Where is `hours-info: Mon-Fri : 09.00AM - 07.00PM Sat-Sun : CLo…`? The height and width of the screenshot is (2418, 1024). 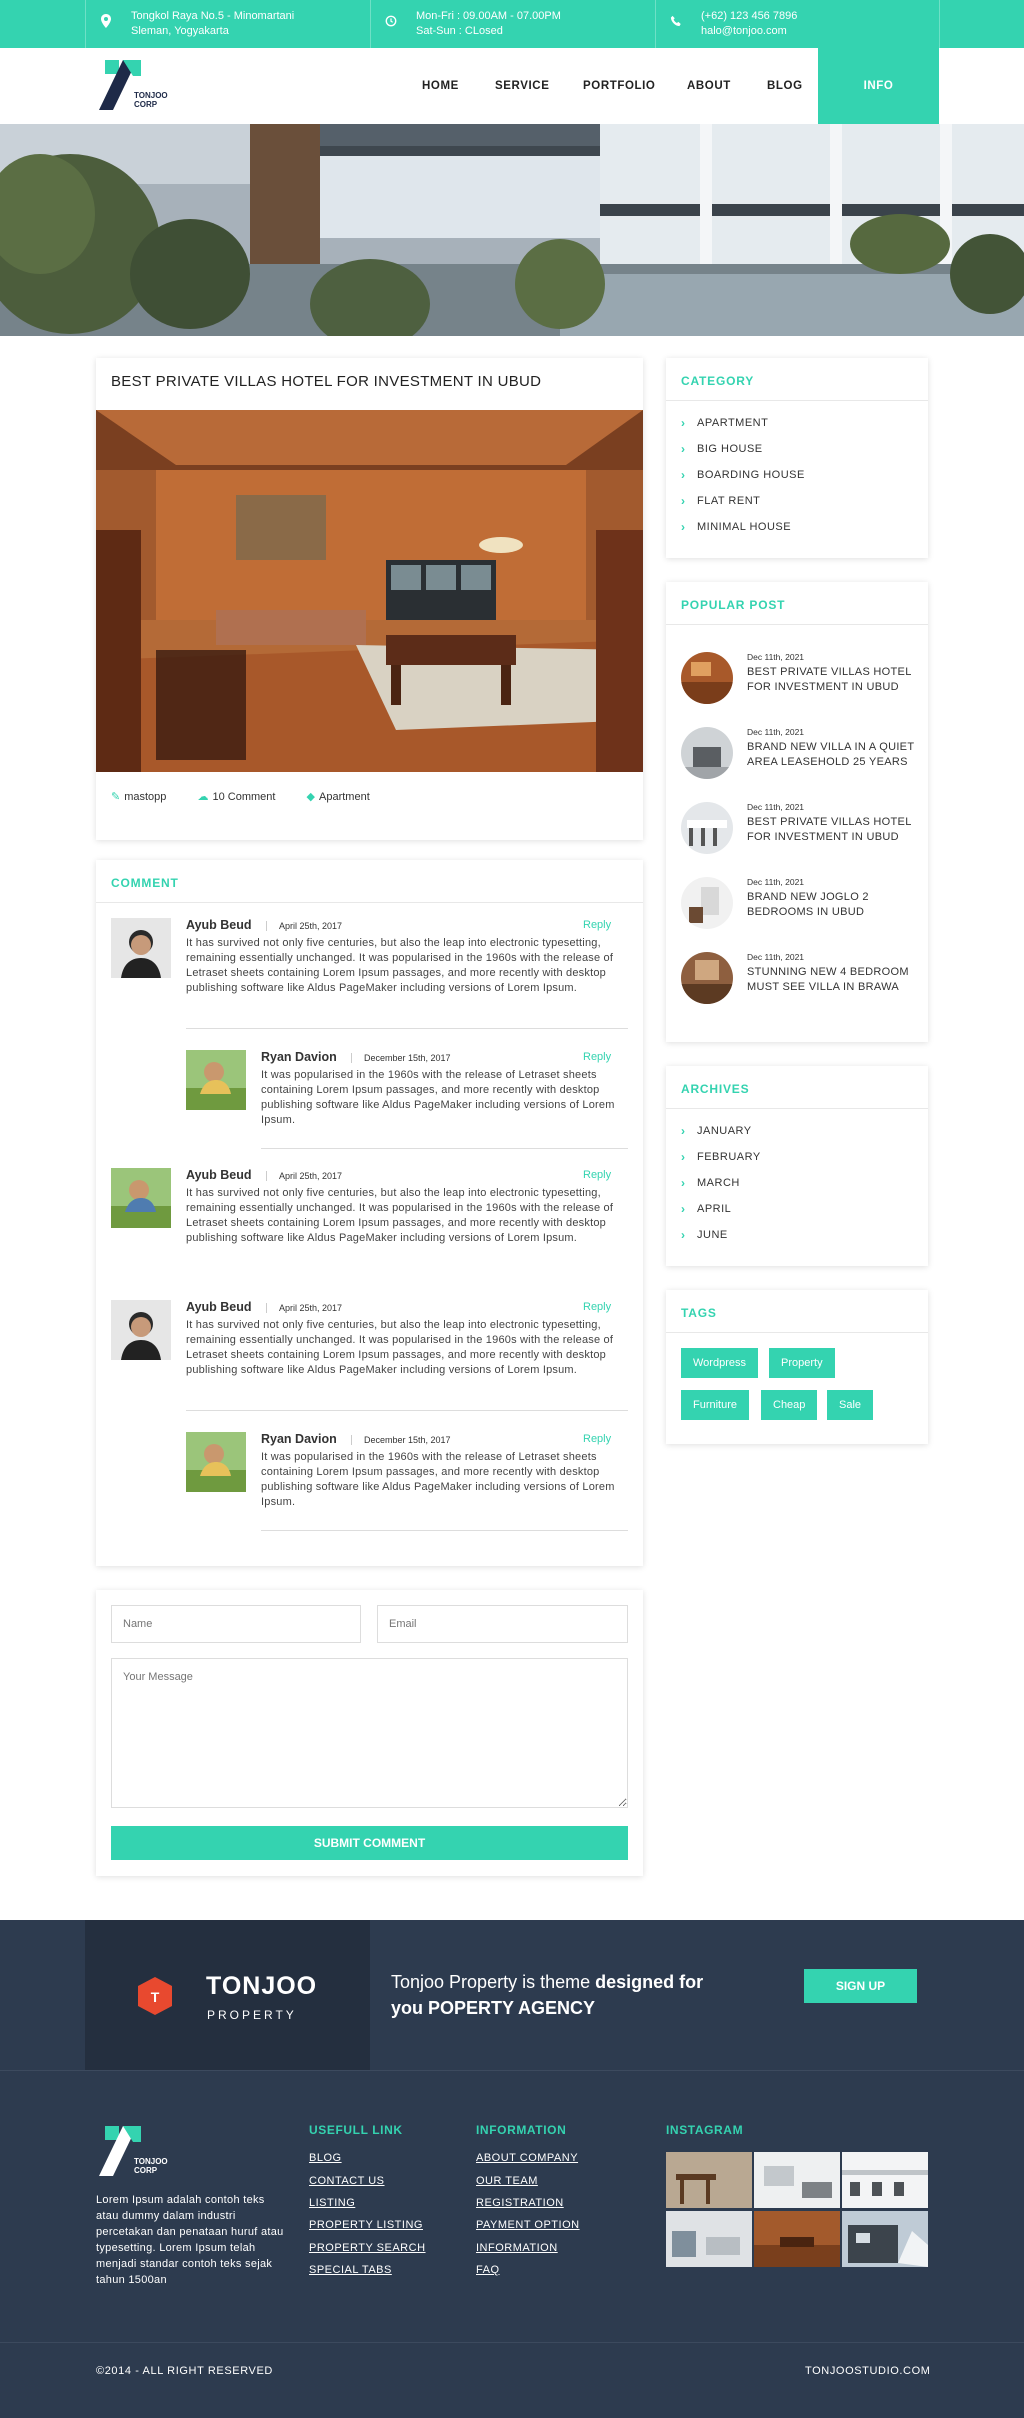
hours-info: Mon-Fri : 09.00AM - 07.00PM Sat-Sun : CLo… is located at coordinates (512, 24).